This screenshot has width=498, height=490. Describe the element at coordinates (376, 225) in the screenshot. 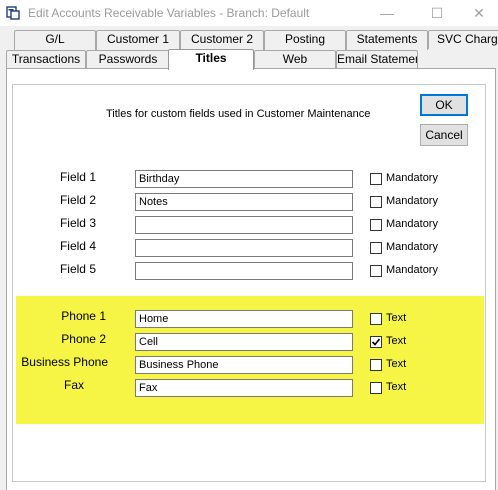

I see `field-3-mandatory-checkbox` at that location.